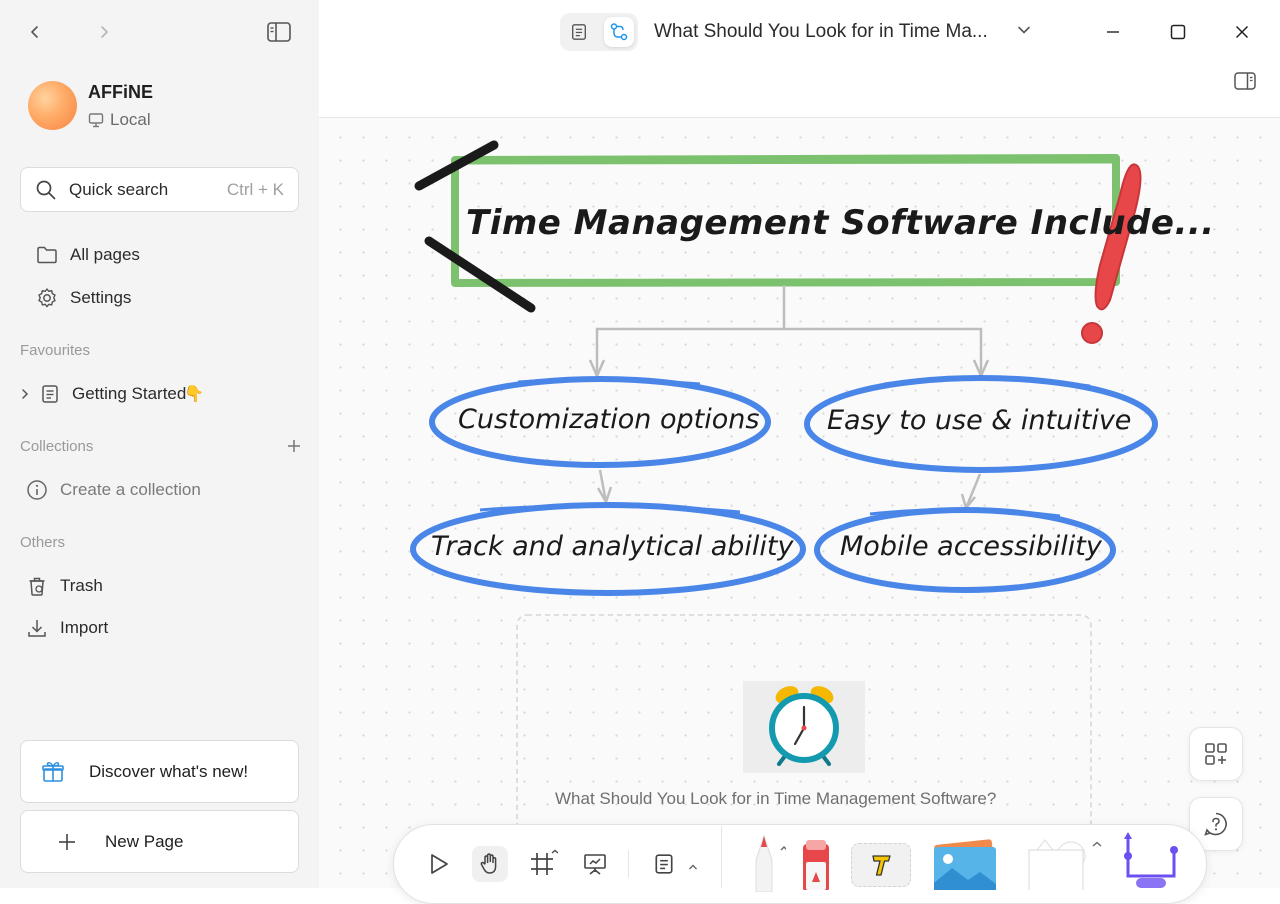  What do you see at coordinates (789, 398) in the screenshot?
I see `connector-lines` at bounding box center [789, 398].